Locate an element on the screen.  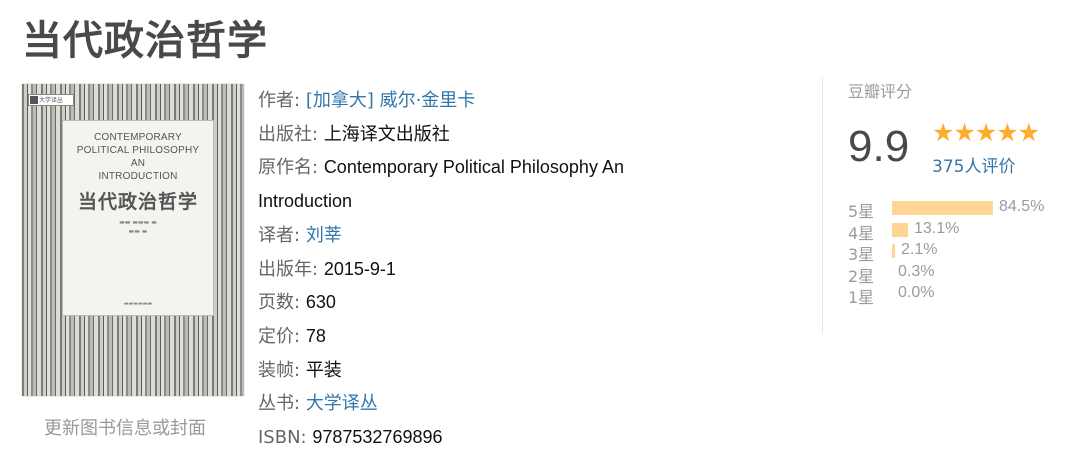
original-title-label: 原作名: is located at coordinates (288, 168).